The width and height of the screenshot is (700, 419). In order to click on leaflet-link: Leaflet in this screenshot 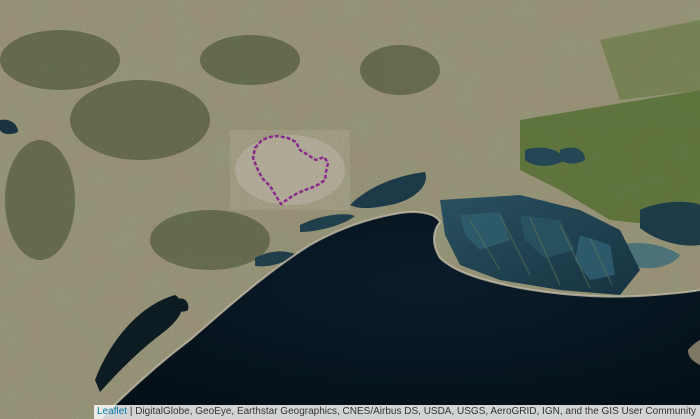, I will do `click(112, 411)`.